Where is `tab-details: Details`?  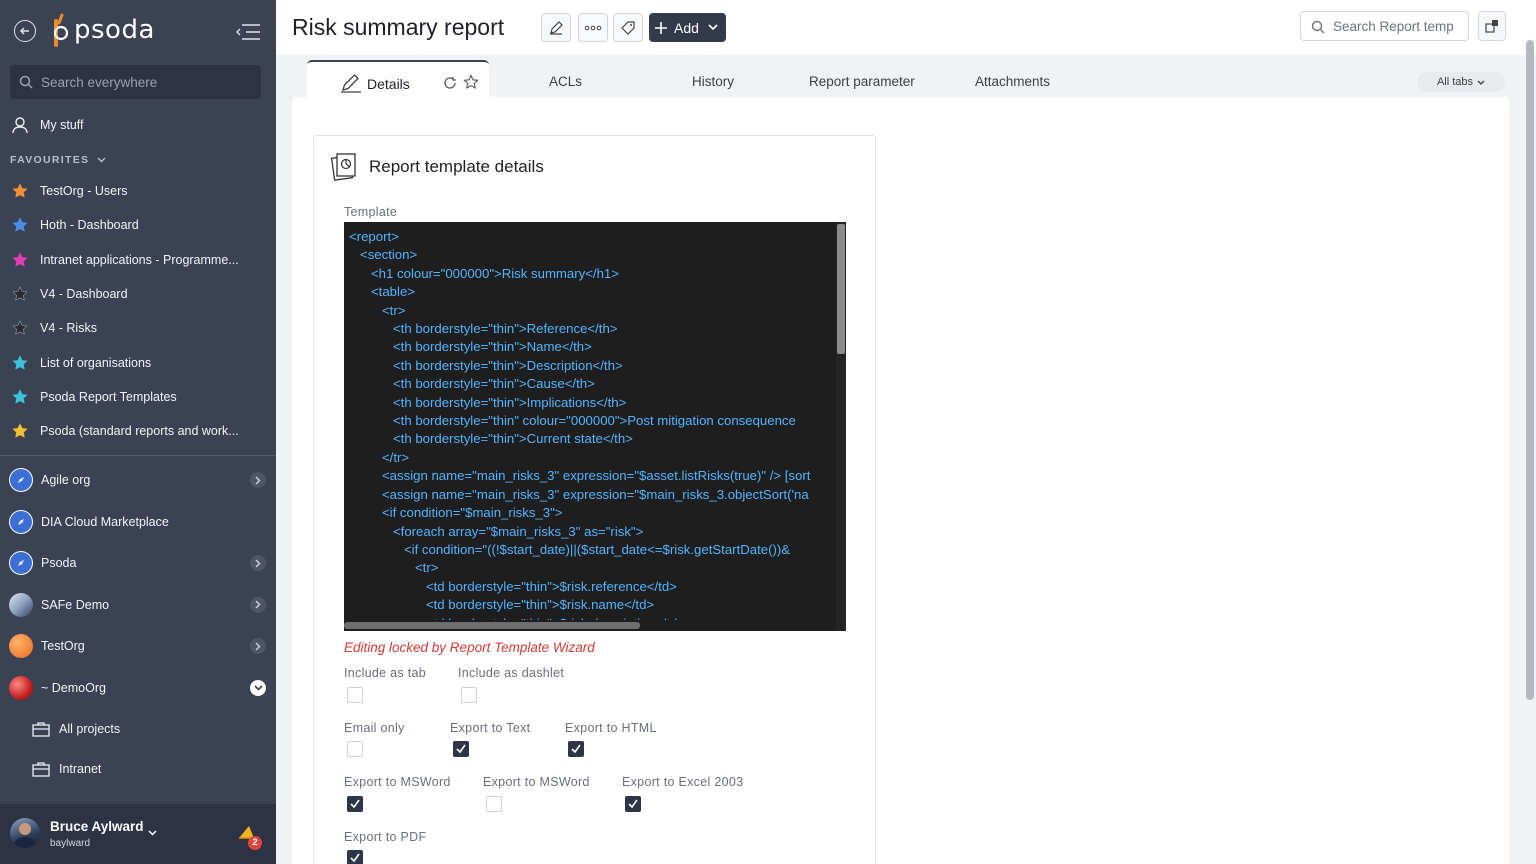
tab-details: Details is located at coordinates (398, 81).